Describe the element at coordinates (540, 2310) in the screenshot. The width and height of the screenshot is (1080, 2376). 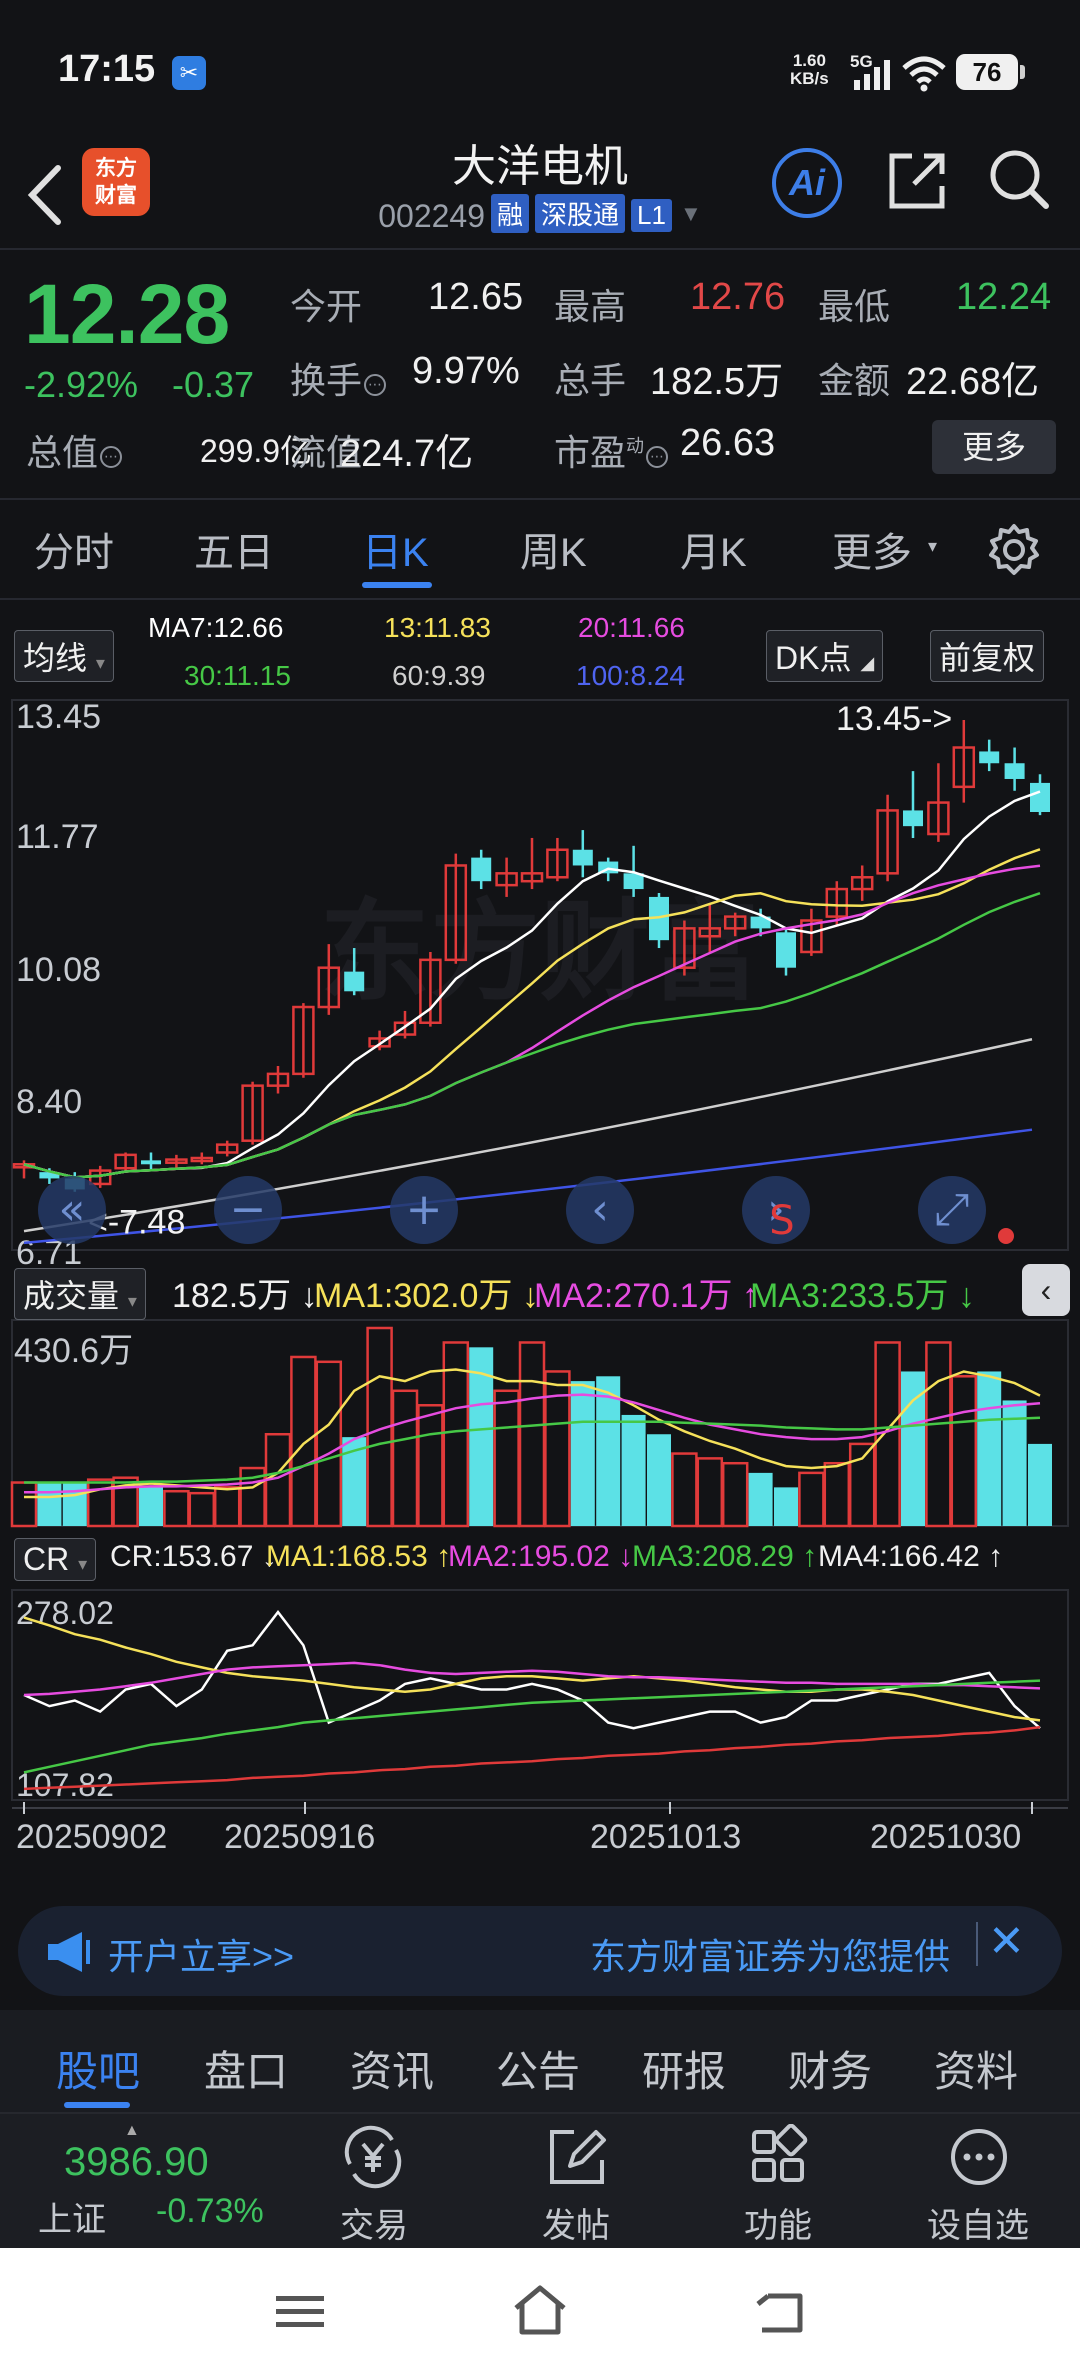
I see `home-icon` at that location.